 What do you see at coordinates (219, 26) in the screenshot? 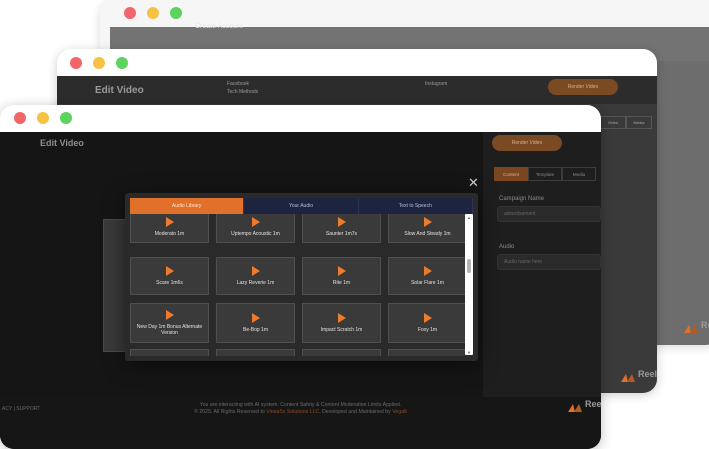
I see `page-title: Create Account` at bounding box center [219, 26].